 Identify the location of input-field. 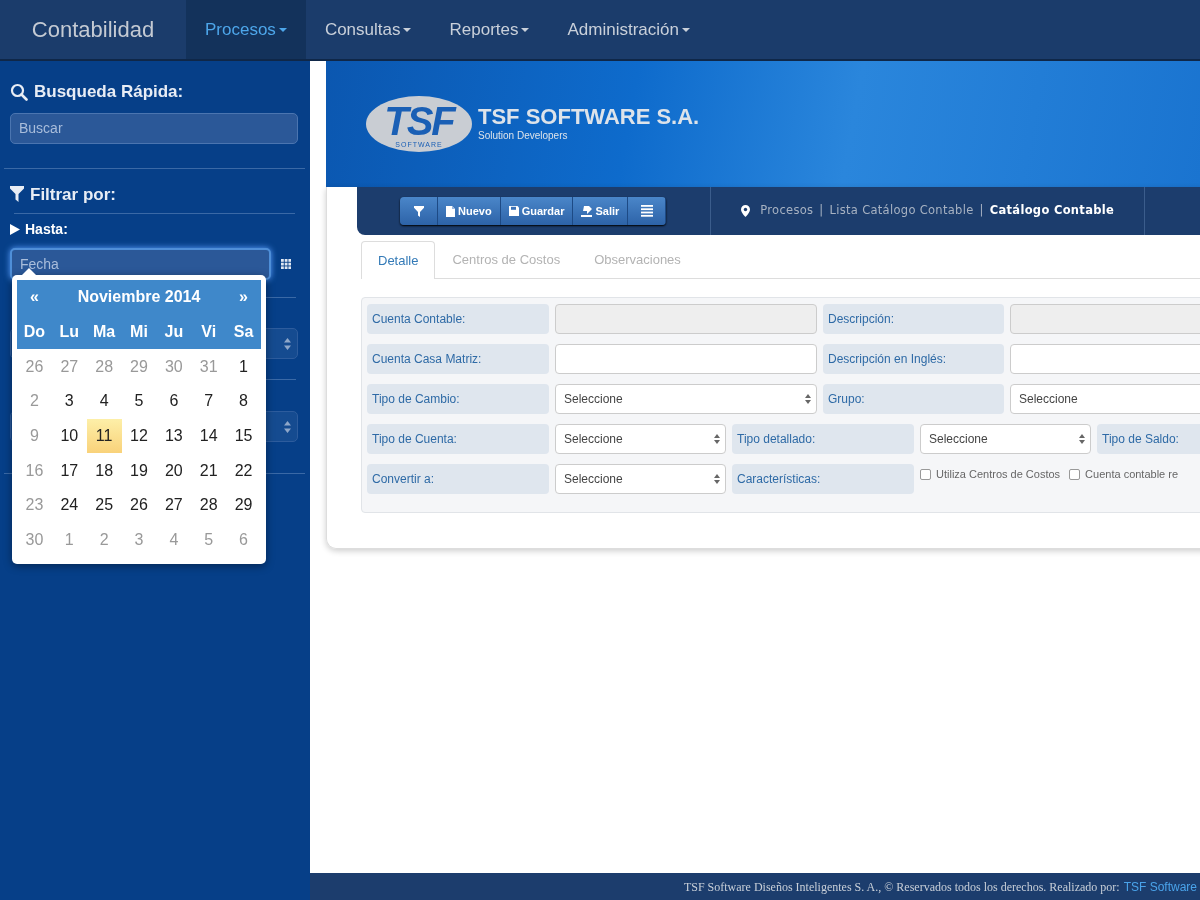
(686, 359).